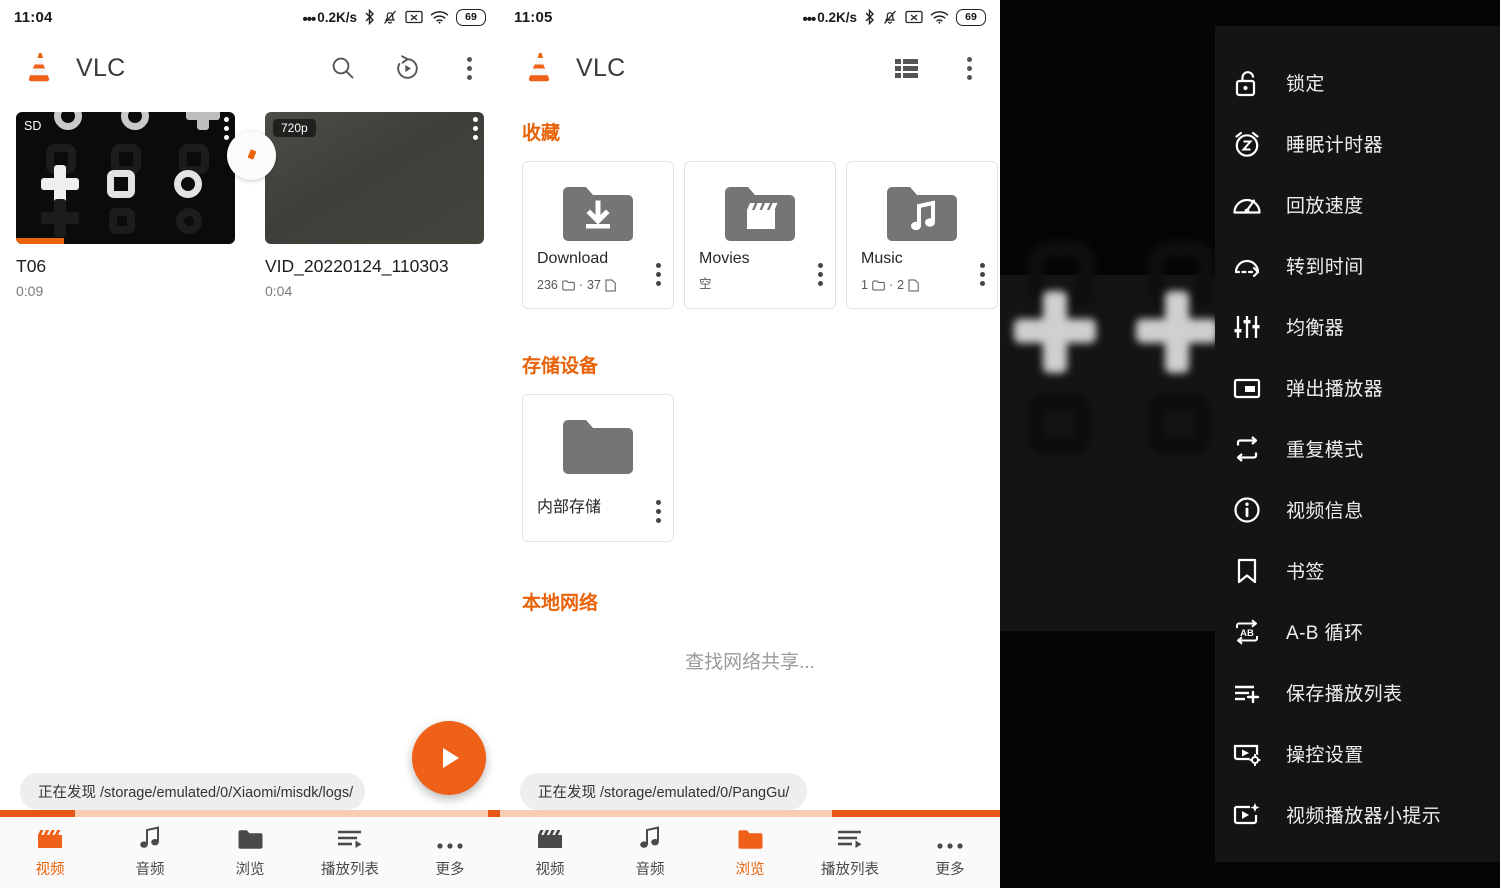  What do you see at coordinates (750, 468) in the screenshot?
I see `storage-card-row: 内部存储` at bounding box center [750, 468].